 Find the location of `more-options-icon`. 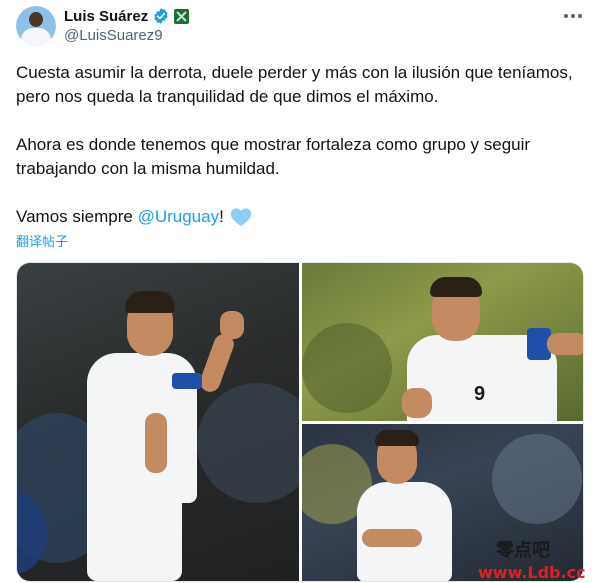

more-options-icon is located at coordinates (573, 16).